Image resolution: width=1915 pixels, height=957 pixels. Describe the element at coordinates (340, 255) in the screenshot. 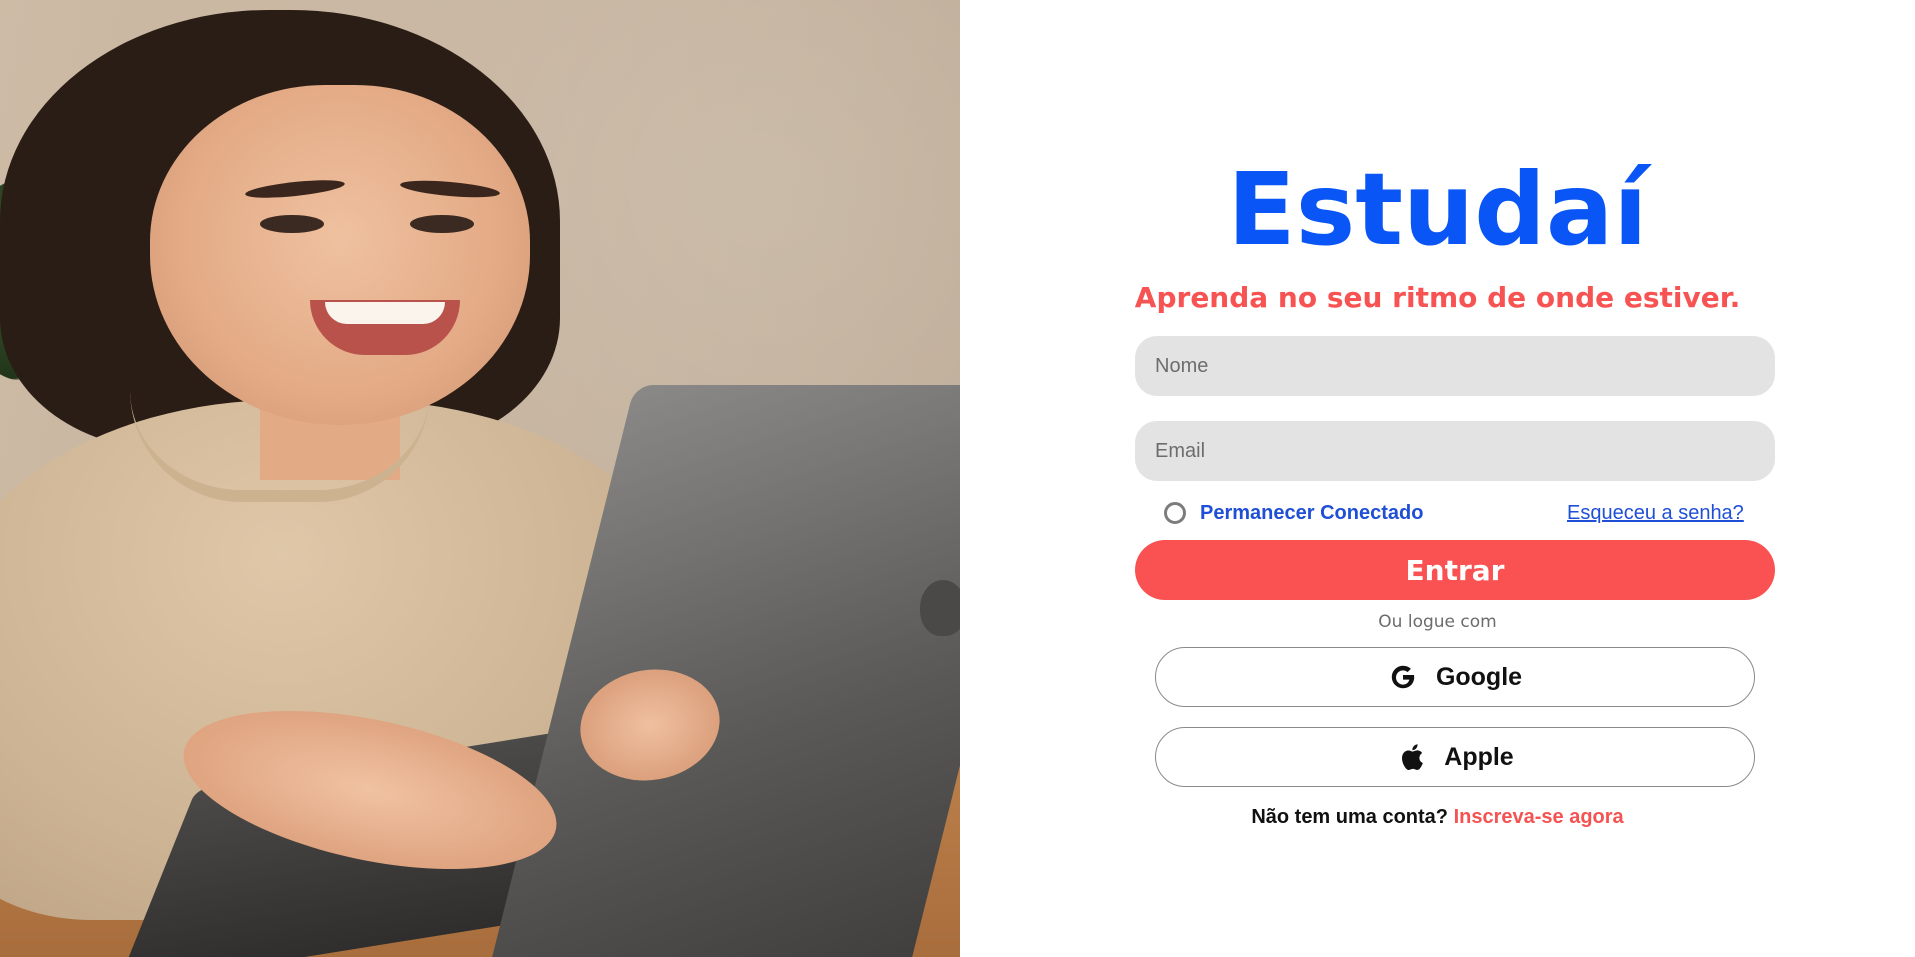

I see `photo-face` at that location.